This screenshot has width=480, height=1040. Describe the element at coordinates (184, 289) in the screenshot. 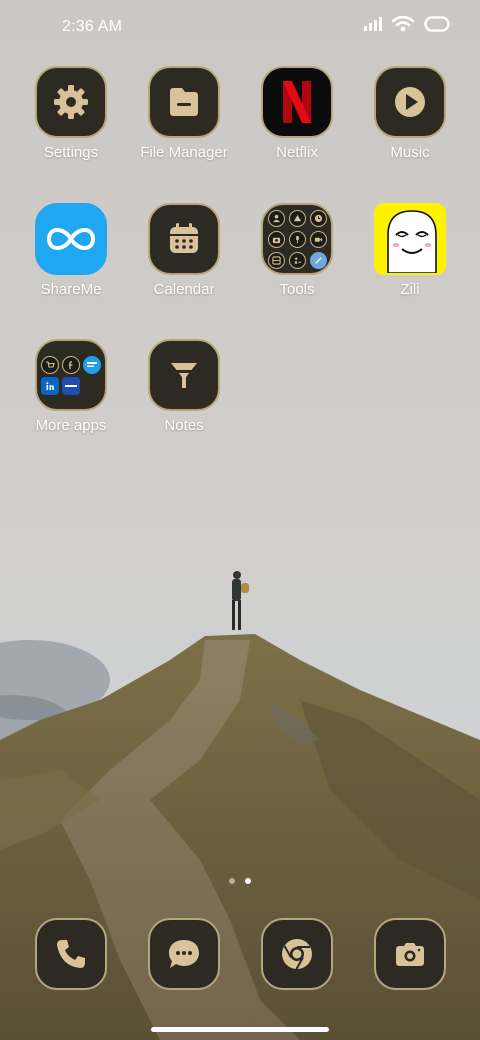

I see `app-label: Calendar` at that location.